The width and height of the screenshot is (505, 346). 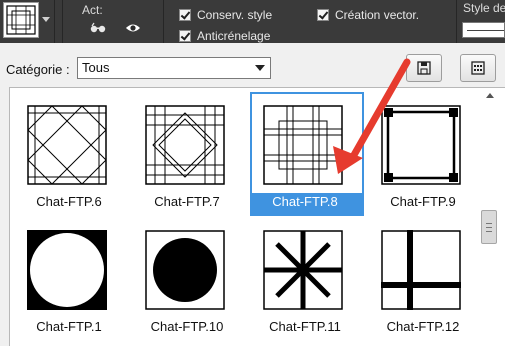 I want to click on shape-caption: Chat-FTP.8, so click(x=305, y=201).